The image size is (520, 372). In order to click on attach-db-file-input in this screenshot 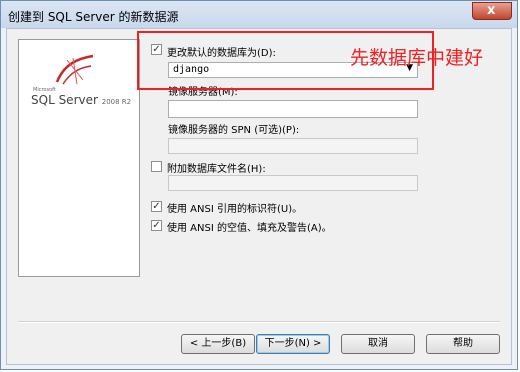, I will do `click(293, 183)`.